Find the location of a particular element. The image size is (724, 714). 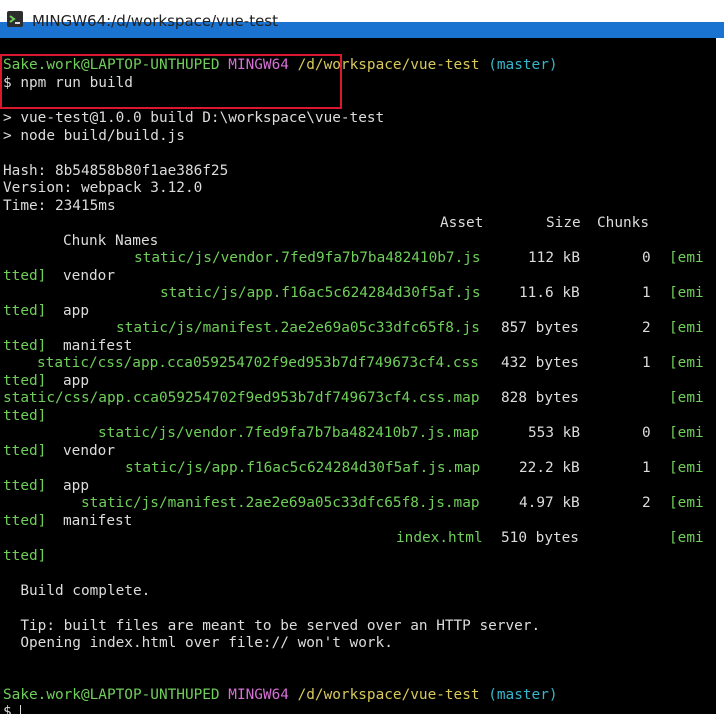

asset-size: 857 bytes is located at coordinates (540, 328).